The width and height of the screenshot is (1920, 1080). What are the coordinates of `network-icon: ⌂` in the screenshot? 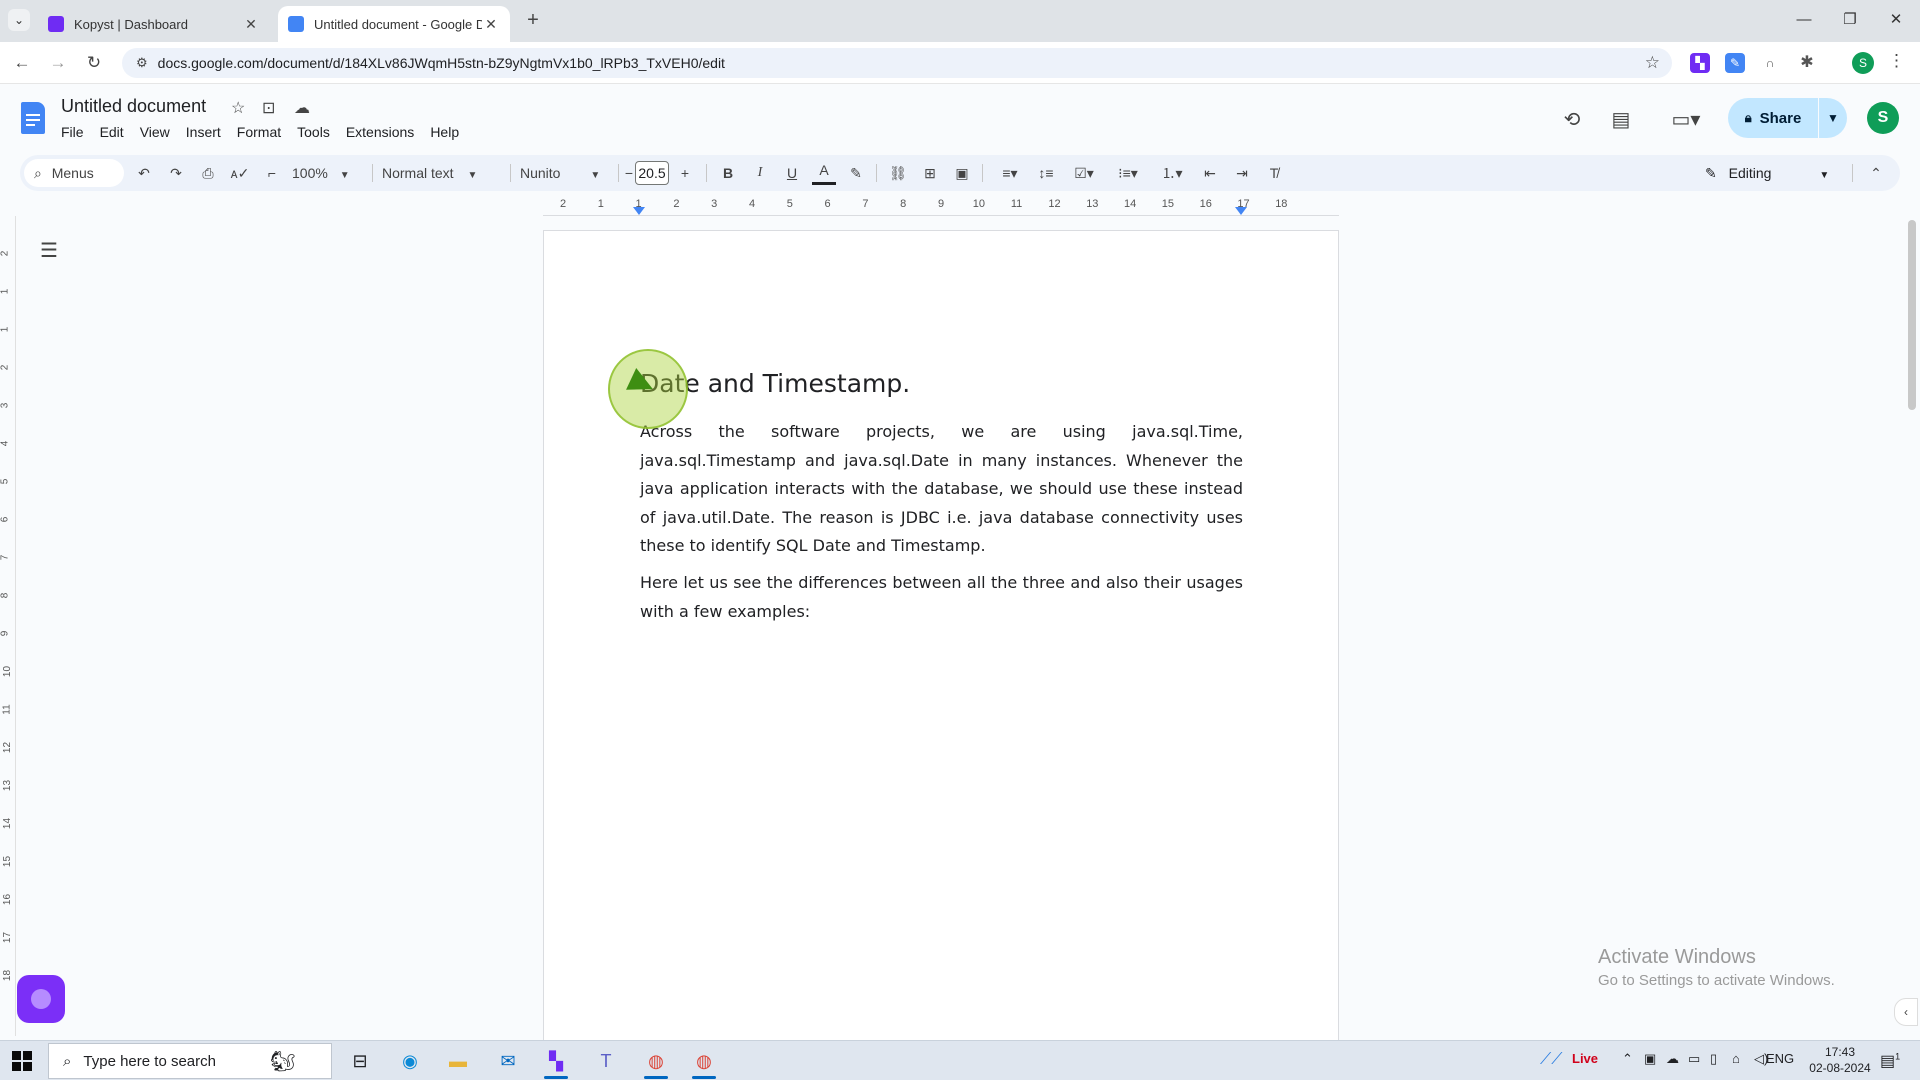 It's located at (1736, 1058).